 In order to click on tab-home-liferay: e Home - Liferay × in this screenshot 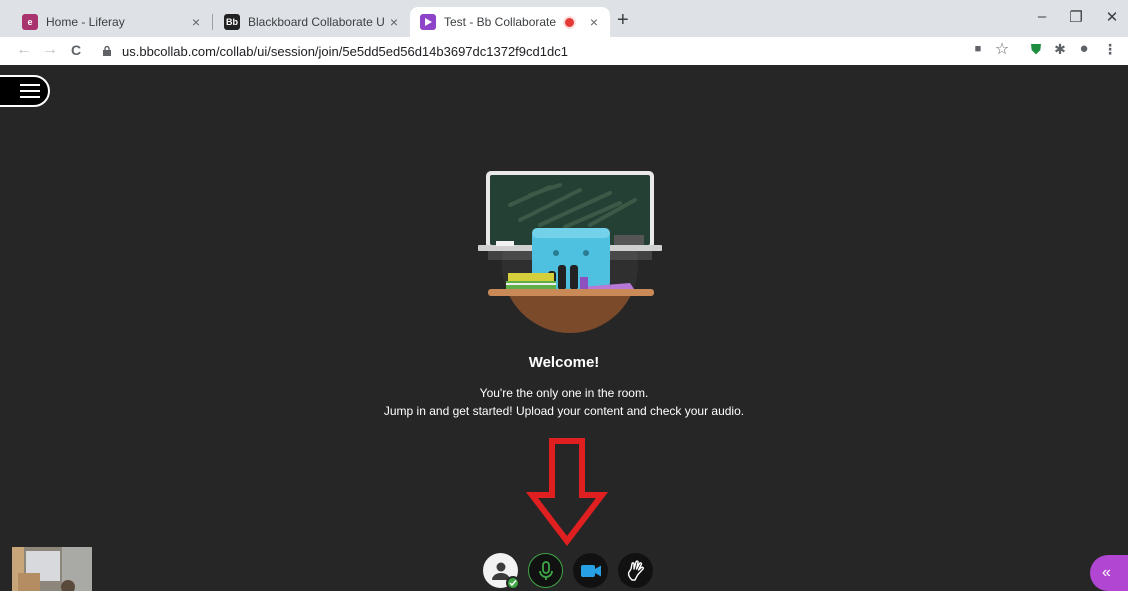, I will do `click(112, 22)`.